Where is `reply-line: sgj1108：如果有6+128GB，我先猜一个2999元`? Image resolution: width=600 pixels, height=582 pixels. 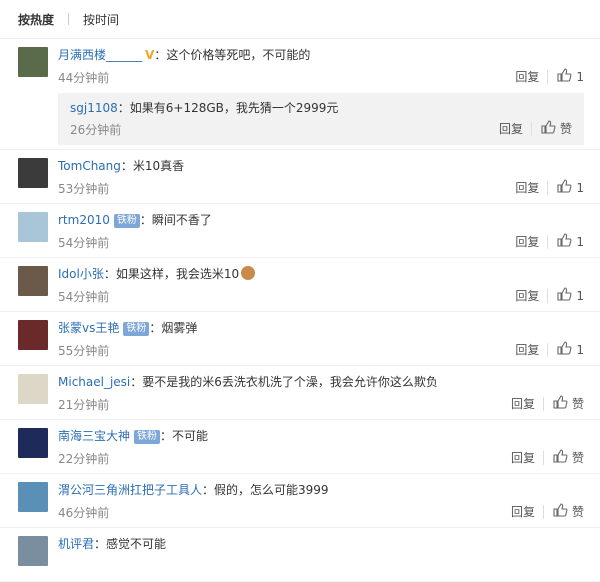
reply-line: sgj1108：如果有6+128GB，我先猜一个2999元 is located at coordinates (204, 107).